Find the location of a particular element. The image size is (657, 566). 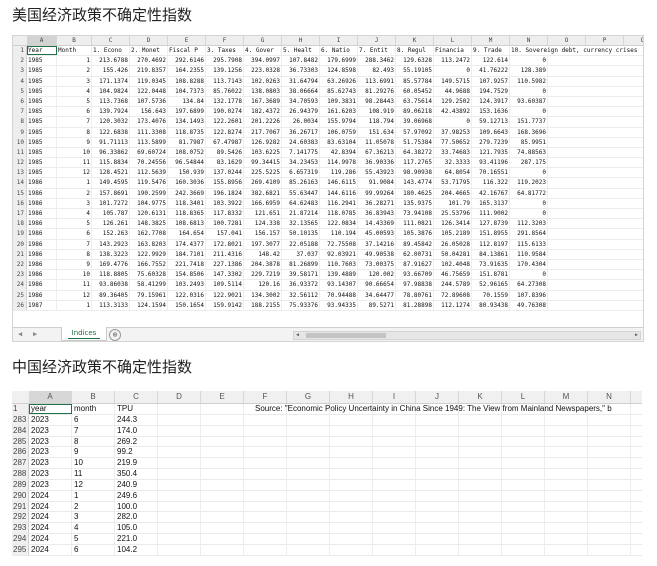

column-header-h: H is located at coordinates (301, 40).